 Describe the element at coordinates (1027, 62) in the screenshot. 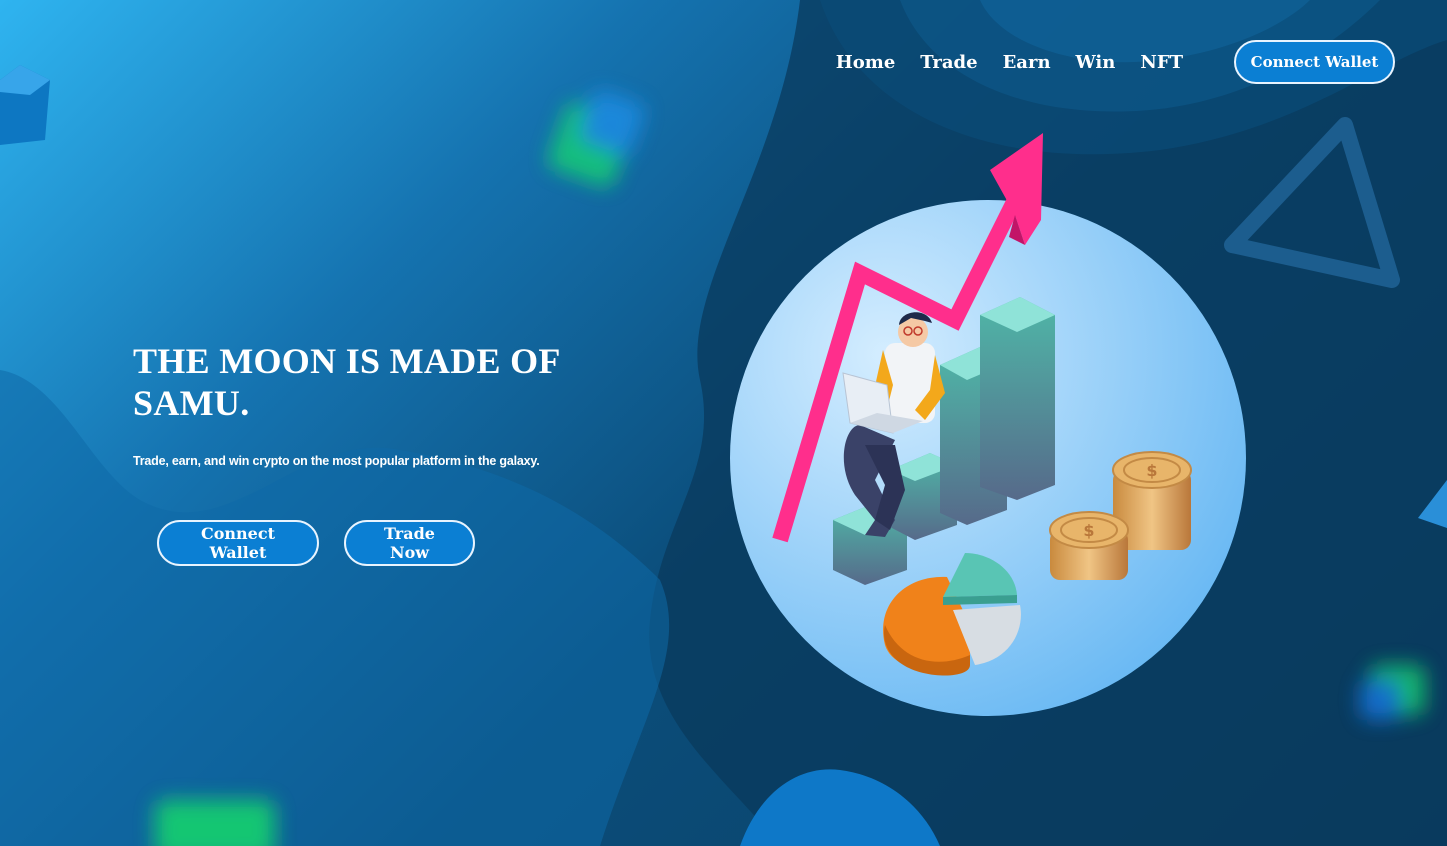

I see `nav-earn-link: Earn` at that location.